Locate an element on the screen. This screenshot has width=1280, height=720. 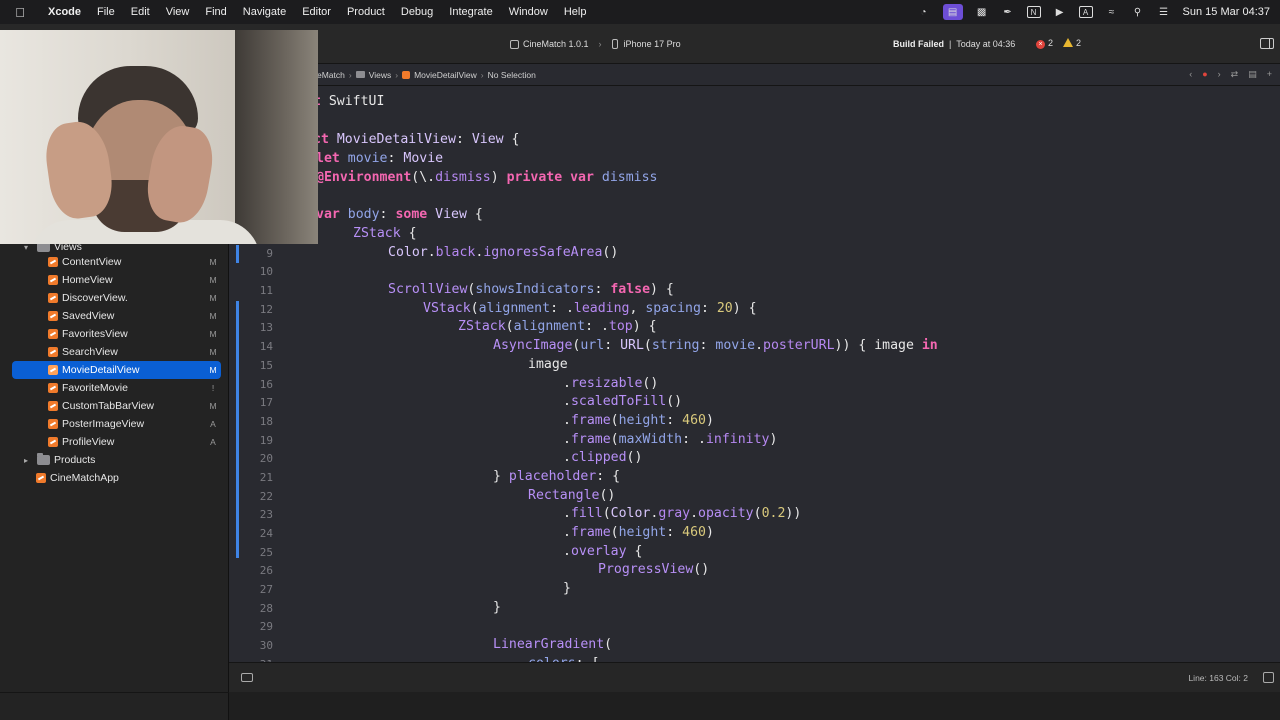
menu-file: File is located at coordinates (106, 12).